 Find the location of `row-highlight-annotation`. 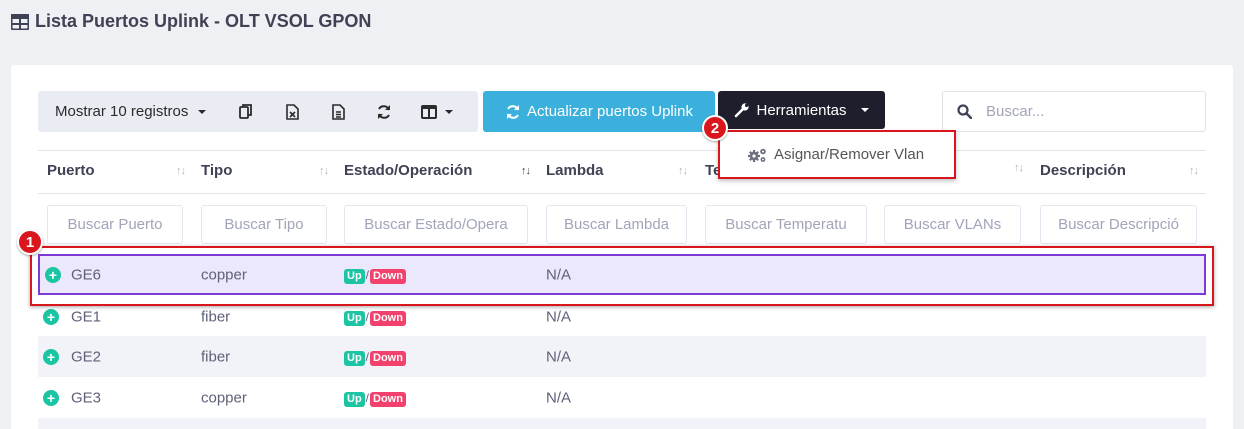

row-highlight-annotation is located at coordinates (622, 276).